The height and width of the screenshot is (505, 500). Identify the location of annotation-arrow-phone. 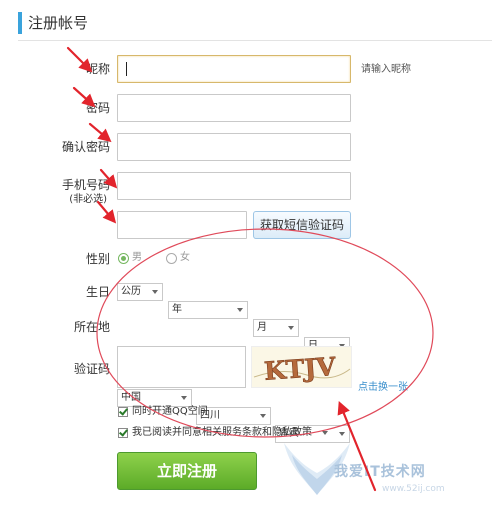
(108, 178).